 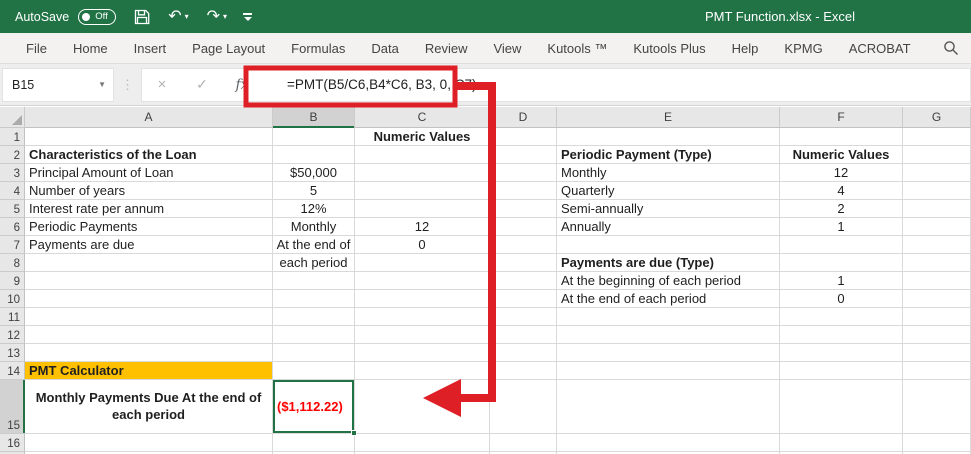 I want to click on cell-D14, so click(x=523, y=371).